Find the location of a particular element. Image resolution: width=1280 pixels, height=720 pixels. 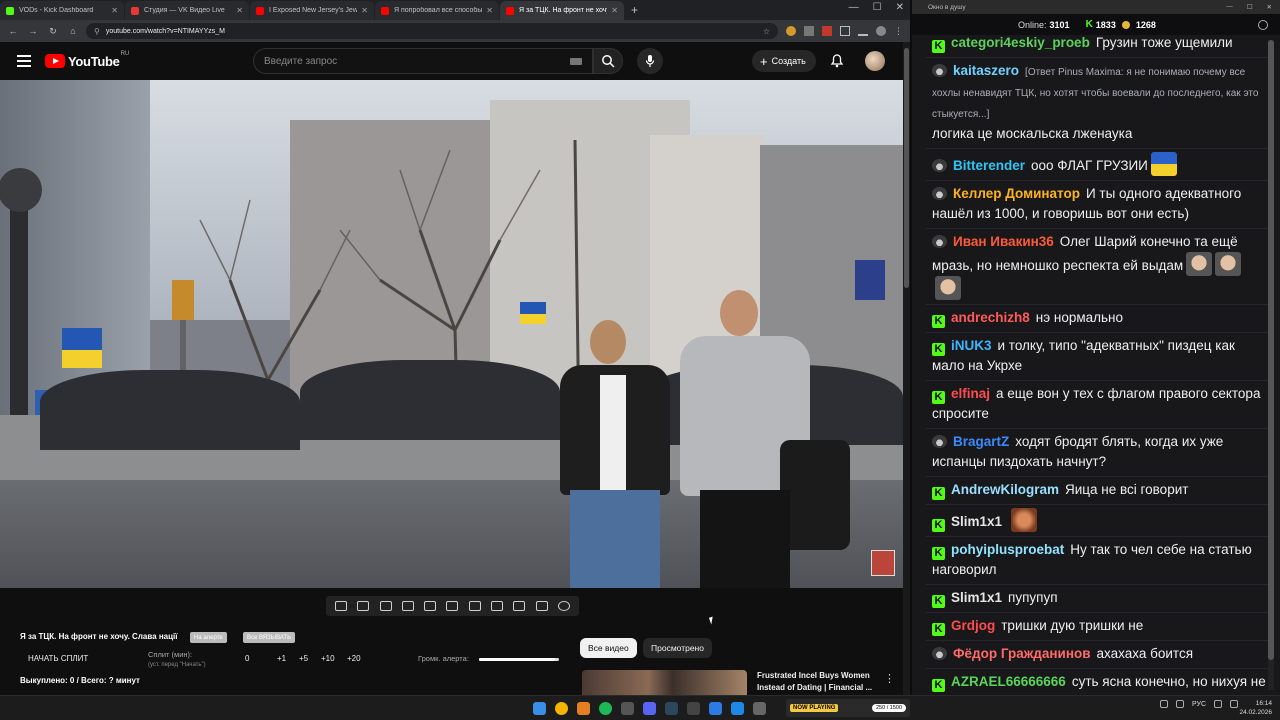

chat-scrollbar is located at coordinates (1271, 365).